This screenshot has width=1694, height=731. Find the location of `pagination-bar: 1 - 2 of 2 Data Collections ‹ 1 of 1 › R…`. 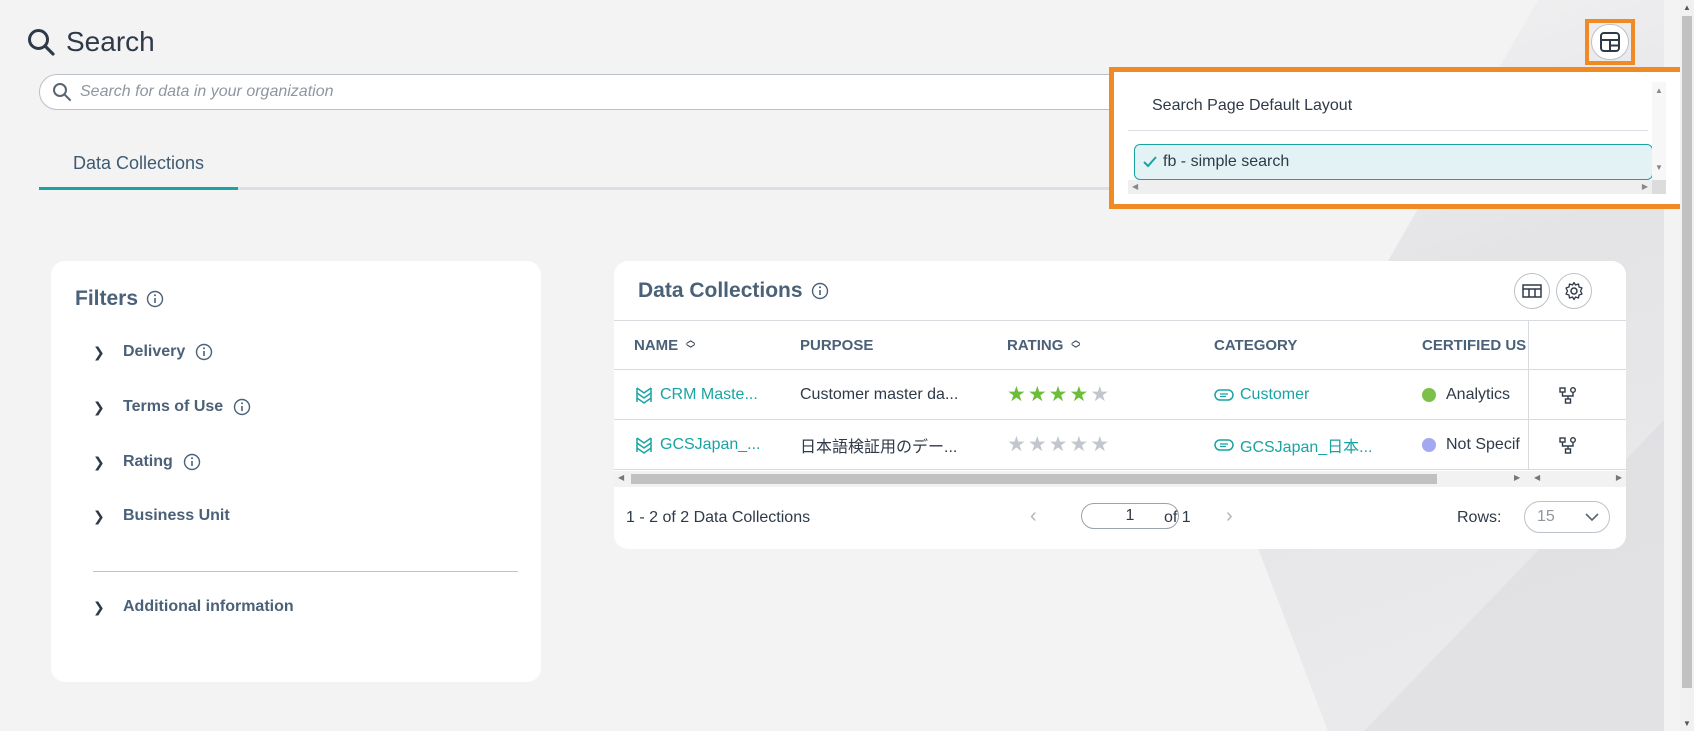

pagination-bar: 1 - 2 of 2 Data Collections ‹ 1 of 1 › R… is located at coordinates (1120, 518).